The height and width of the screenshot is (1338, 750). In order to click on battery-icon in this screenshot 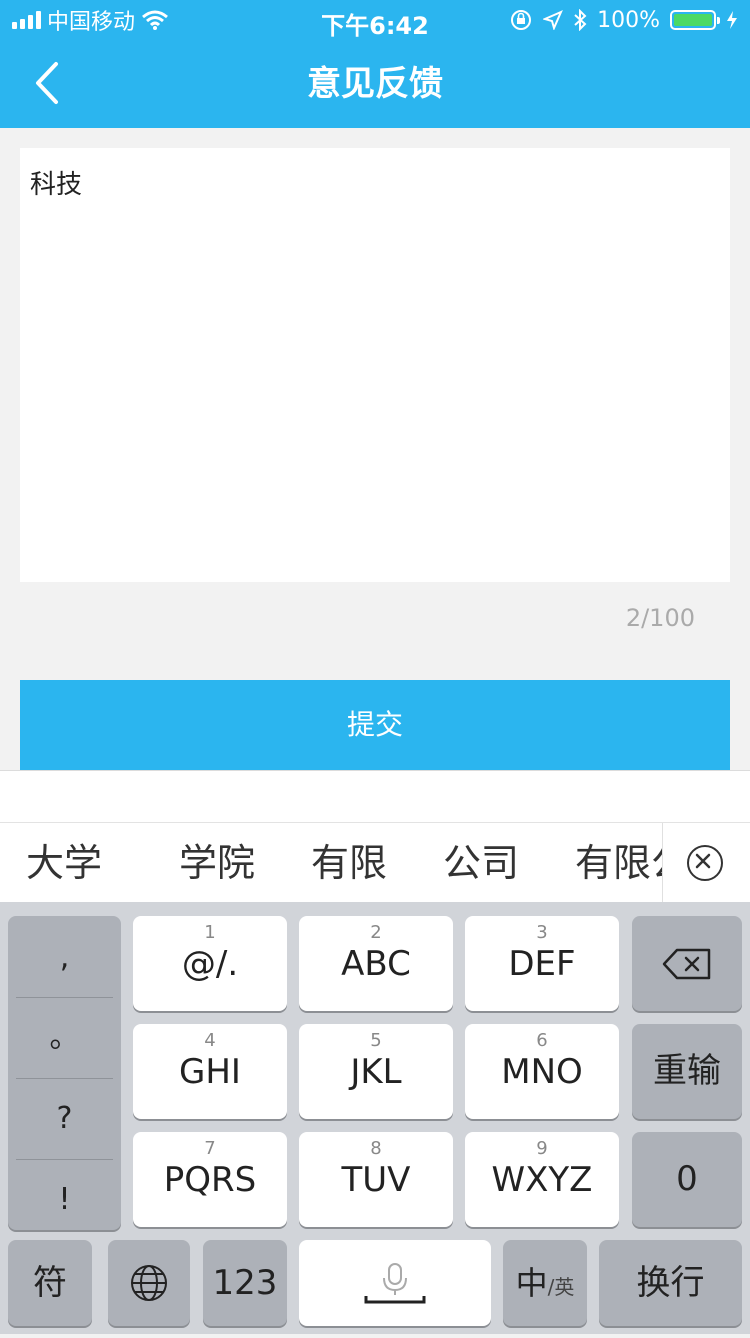, I will do `click(695, 20)`.